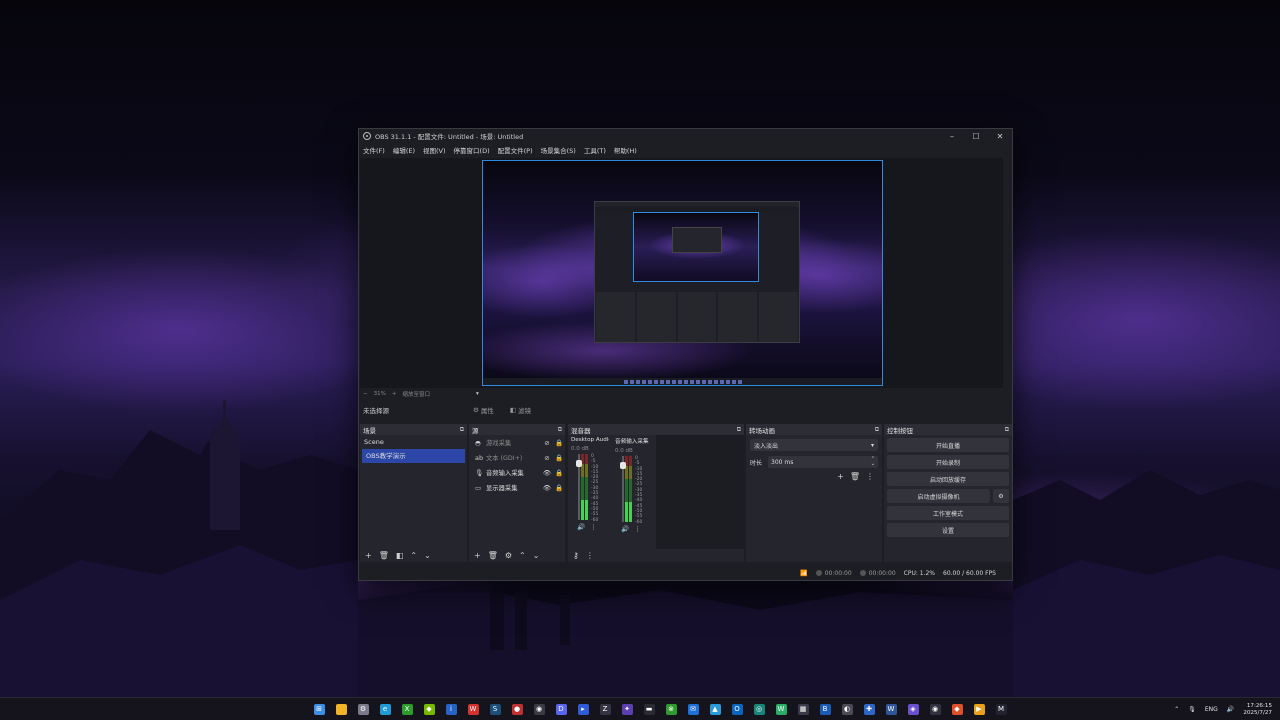 This screenshot has width=1280, height=720. Describe the element at coordinates (1230, 709) in the screenshot. I see `volume-icon: 🔊` at that location.